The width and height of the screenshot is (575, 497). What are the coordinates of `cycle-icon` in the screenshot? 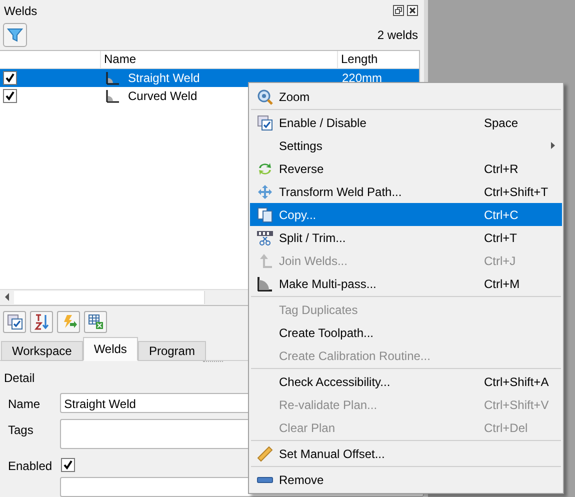 It's located at (264, 168).